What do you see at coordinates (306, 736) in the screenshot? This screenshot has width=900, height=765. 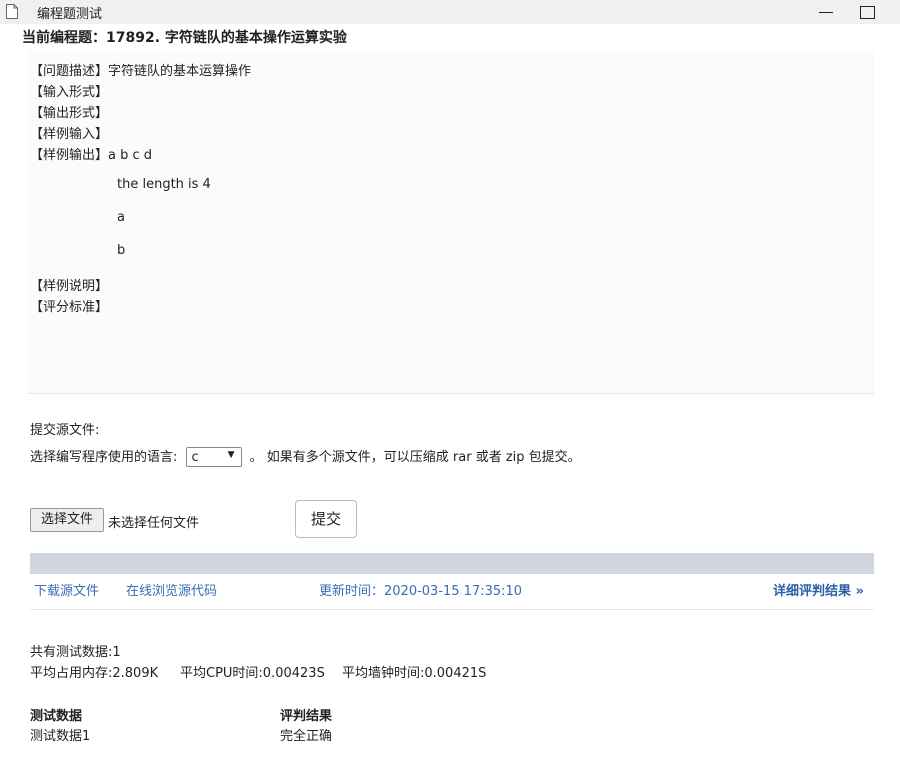 I see `table-cell-result: 完全正确` at bounding box center [306, 736].